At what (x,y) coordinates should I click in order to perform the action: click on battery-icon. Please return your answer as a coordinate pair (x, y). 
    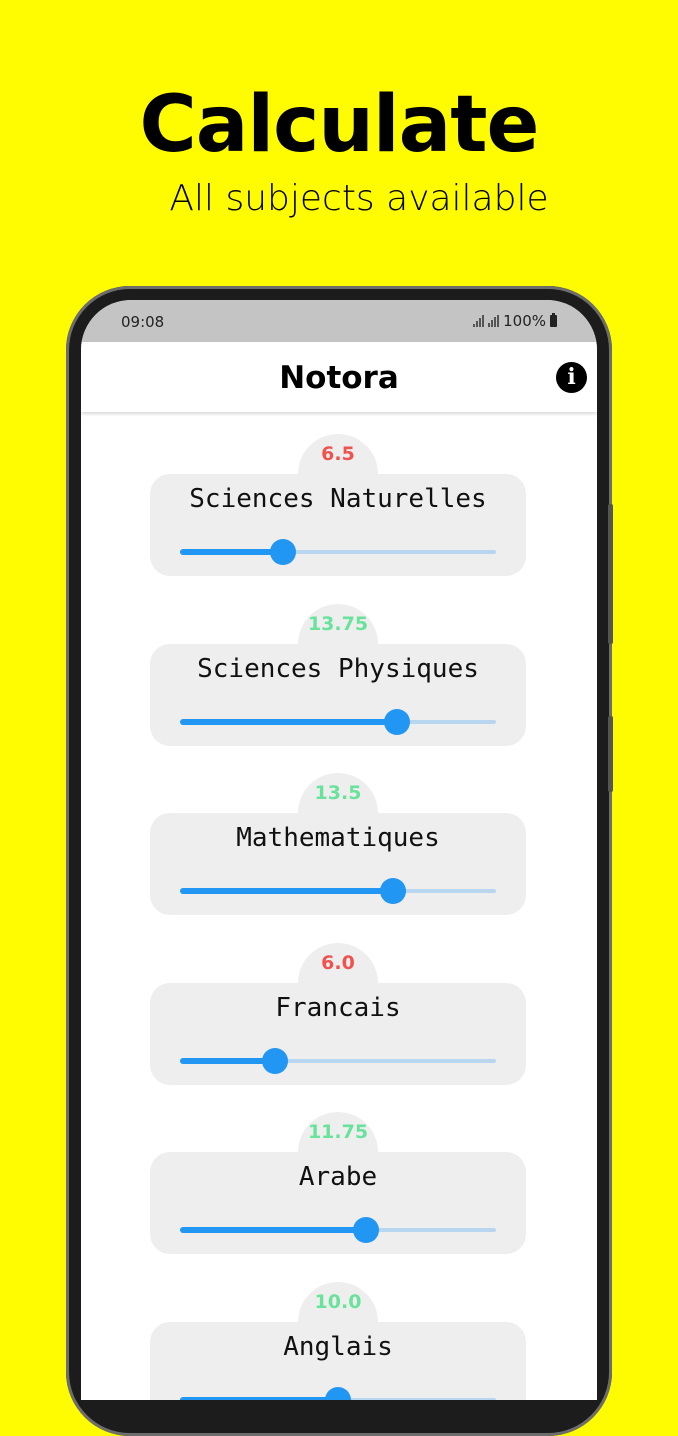
    Looking at the image, I should click on (553, 320).